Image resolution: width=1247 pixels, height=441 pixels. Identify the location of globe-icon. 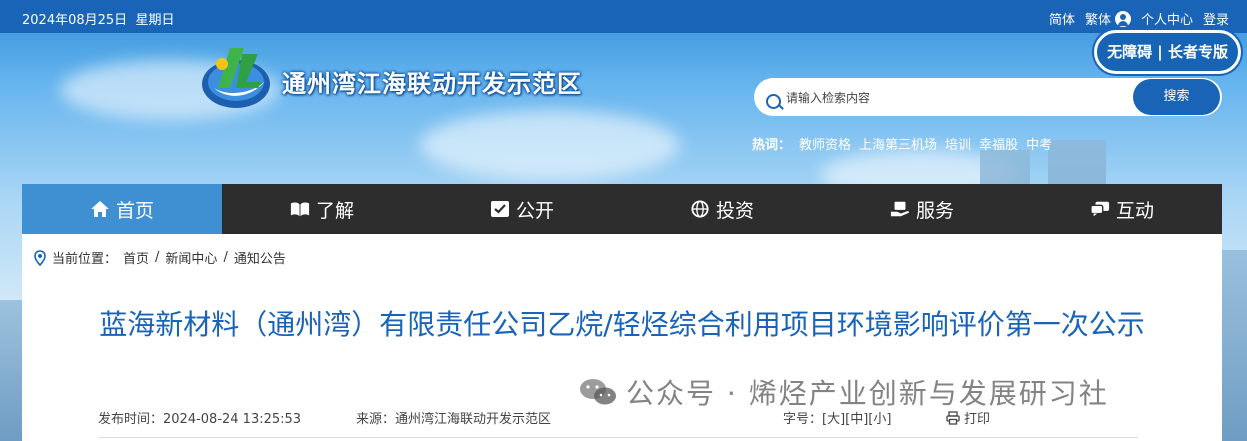
(700, 209).